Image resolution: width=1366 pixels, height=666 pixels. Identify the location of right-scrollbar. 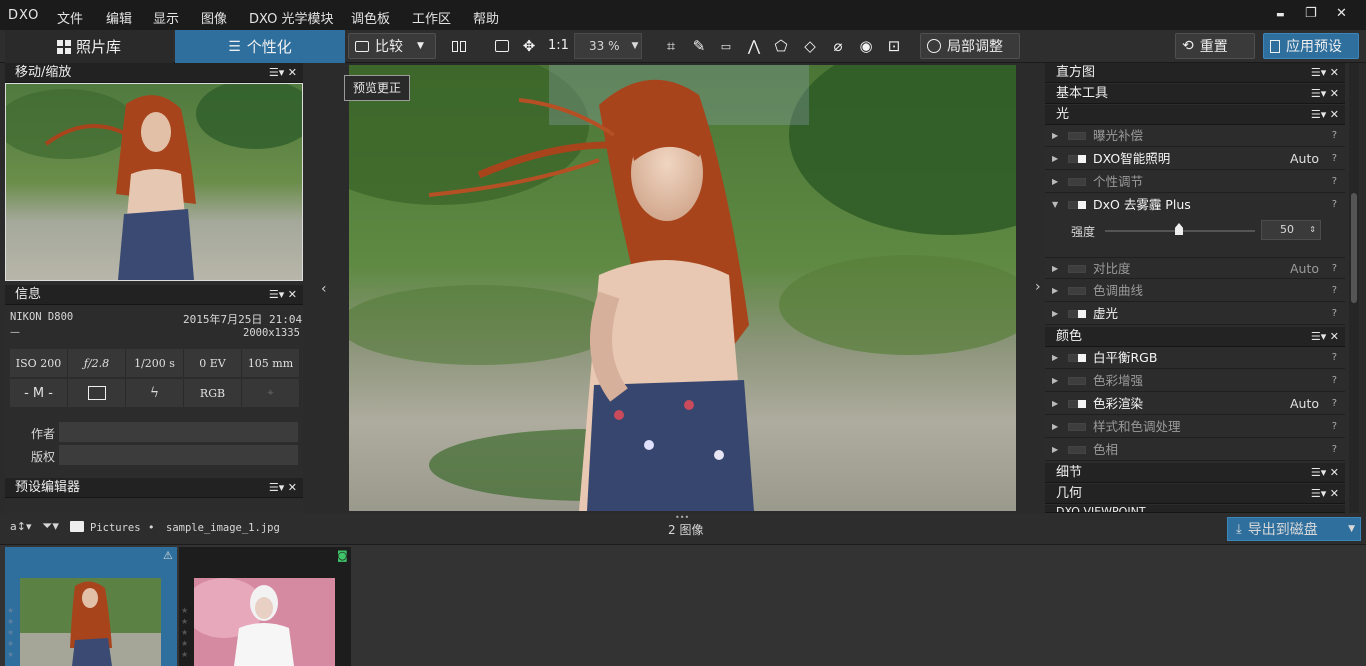
(1354, 288).